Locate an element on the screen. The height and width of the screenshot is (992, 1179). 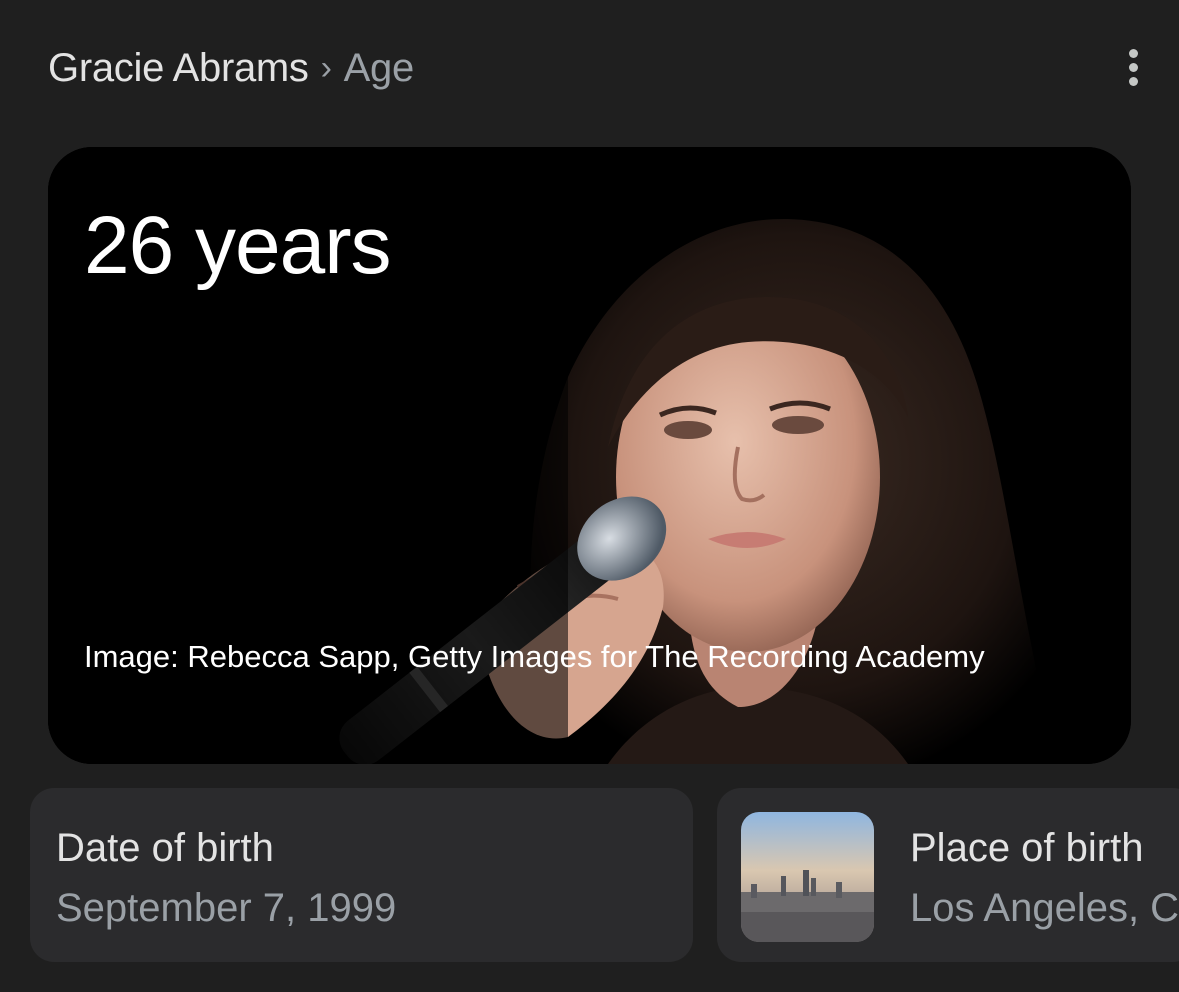
breadcrumb-current: Age is located at coordinates (379, 67).